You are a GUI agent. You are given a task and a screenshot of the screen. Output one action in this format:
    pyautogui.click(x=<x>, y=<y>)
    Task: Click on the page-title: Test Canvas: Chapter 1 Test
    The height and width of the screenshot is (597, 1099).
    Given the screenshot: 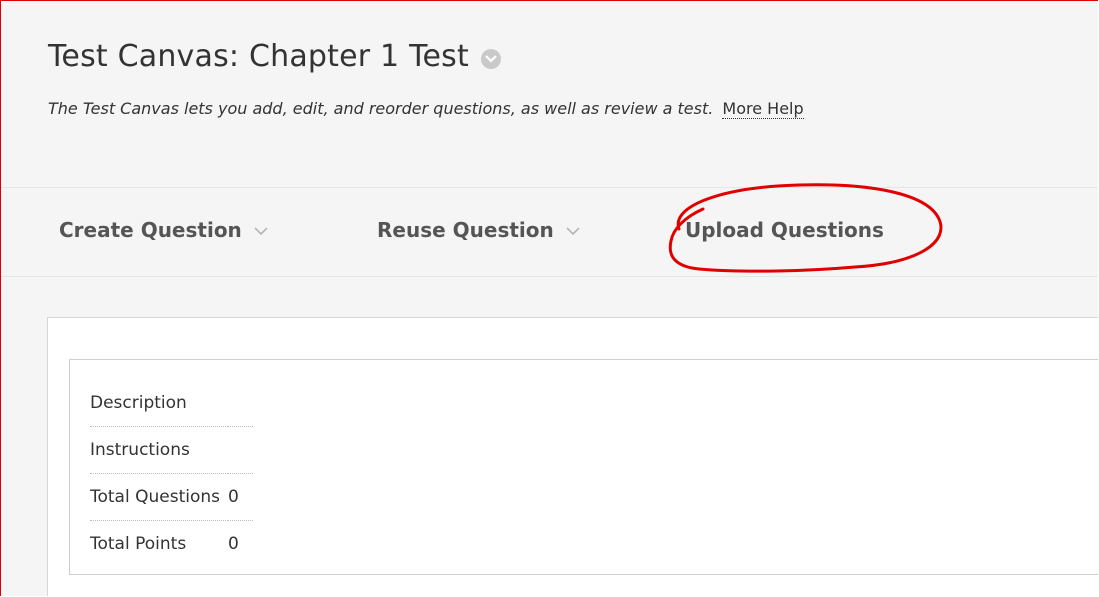 What is the action you would take?
    pyautogui.click(x=258, y=56)
    